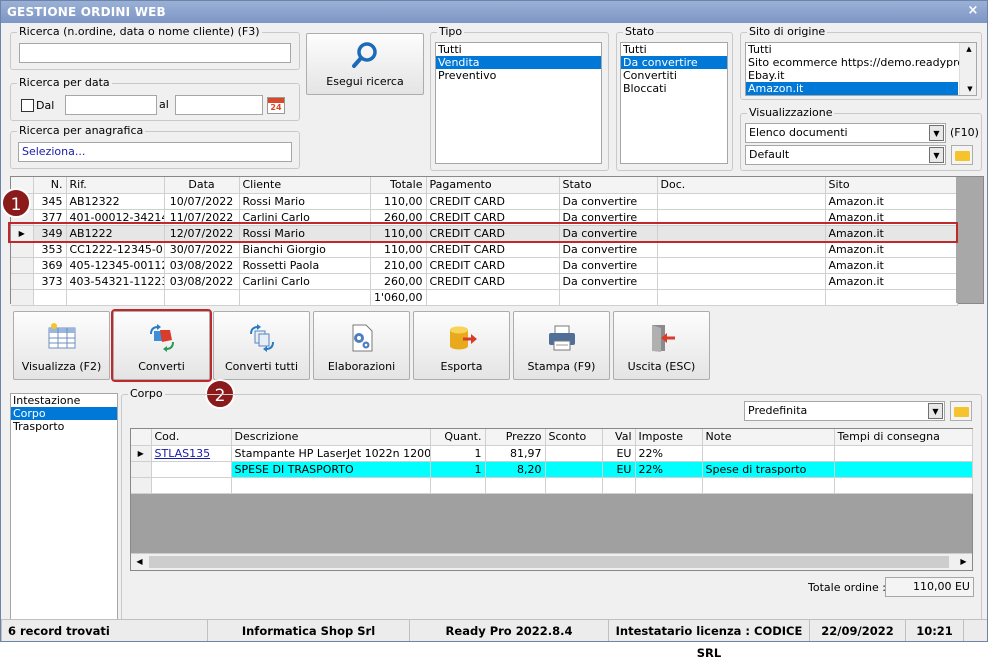 This screenshot has height=664, width=988. What do you see at coordinates (515, 437) in the screenshot?
I see `col-header-prezzo: Prezzo` at bounding box center [515, 437].